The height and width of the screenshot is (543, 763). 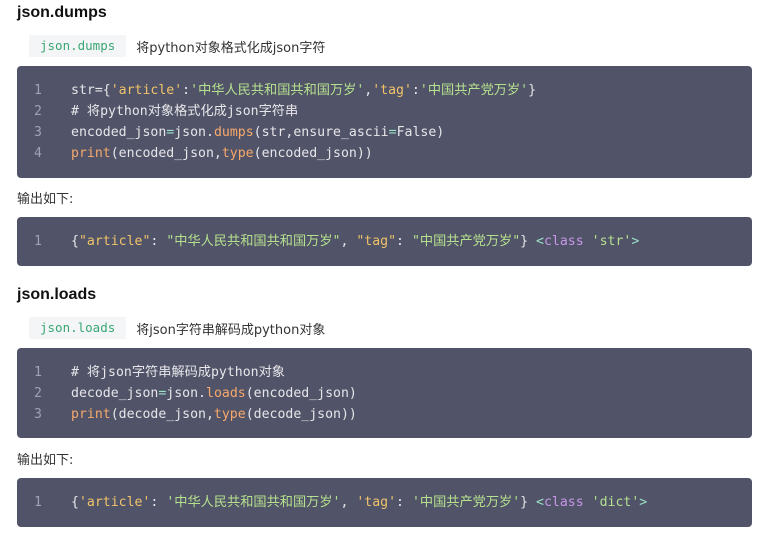 I want to click on code-comment: # 将python对象格式化成json字符串, so click(x=185, y=111).